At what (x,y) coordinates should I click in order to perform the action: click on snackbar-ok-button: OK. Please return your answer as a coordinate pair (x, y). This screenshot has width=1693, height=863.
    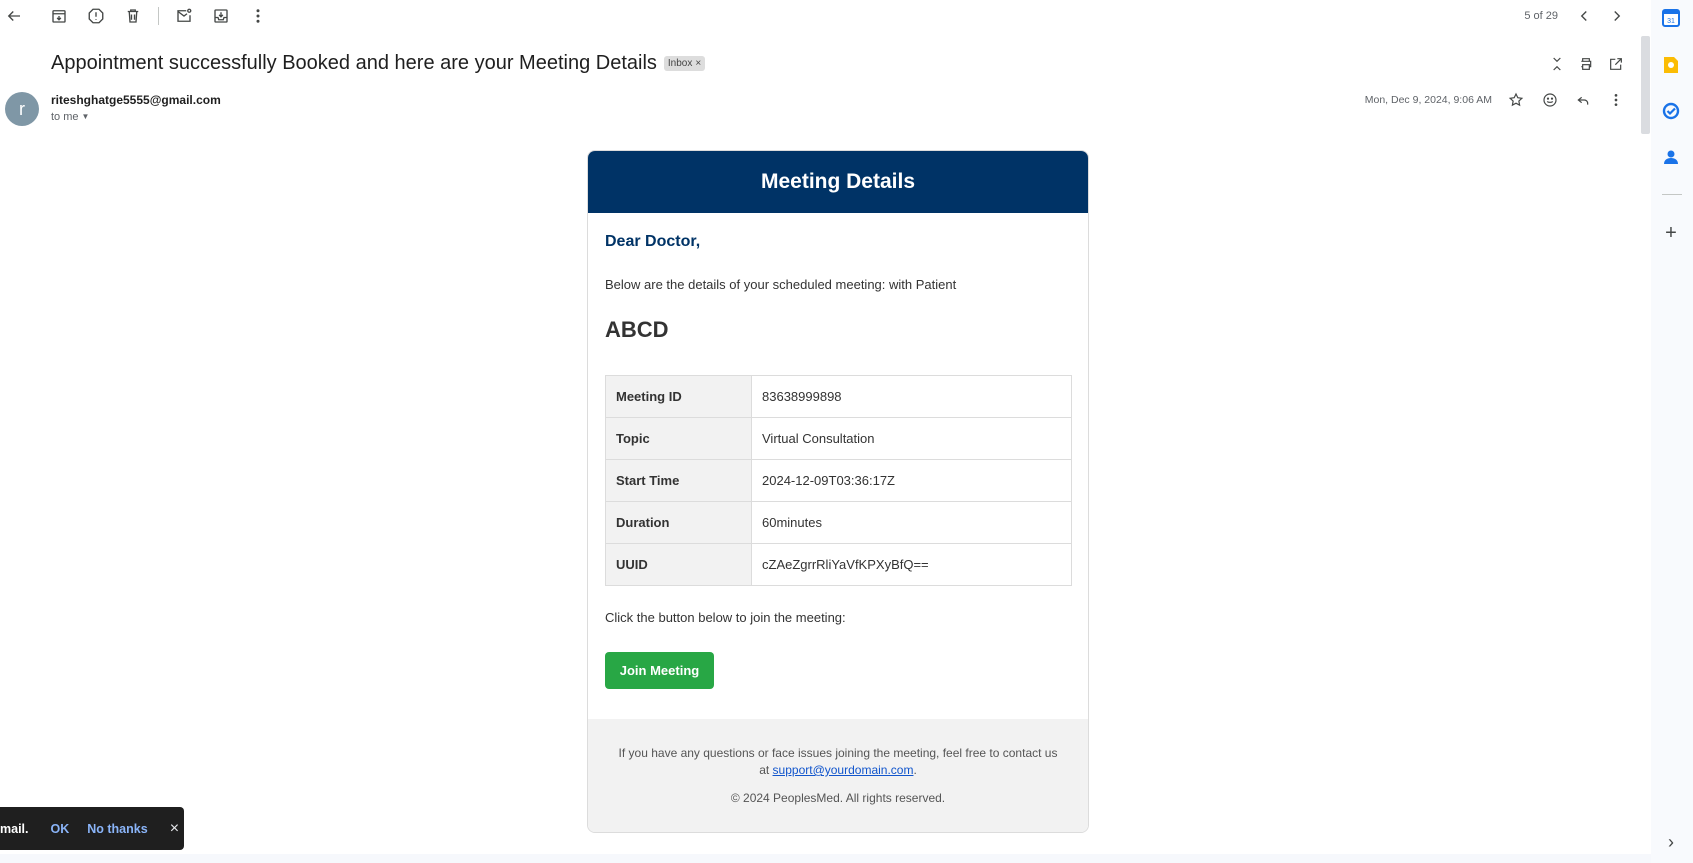
    Looking at the image, I should click on (60, 829).